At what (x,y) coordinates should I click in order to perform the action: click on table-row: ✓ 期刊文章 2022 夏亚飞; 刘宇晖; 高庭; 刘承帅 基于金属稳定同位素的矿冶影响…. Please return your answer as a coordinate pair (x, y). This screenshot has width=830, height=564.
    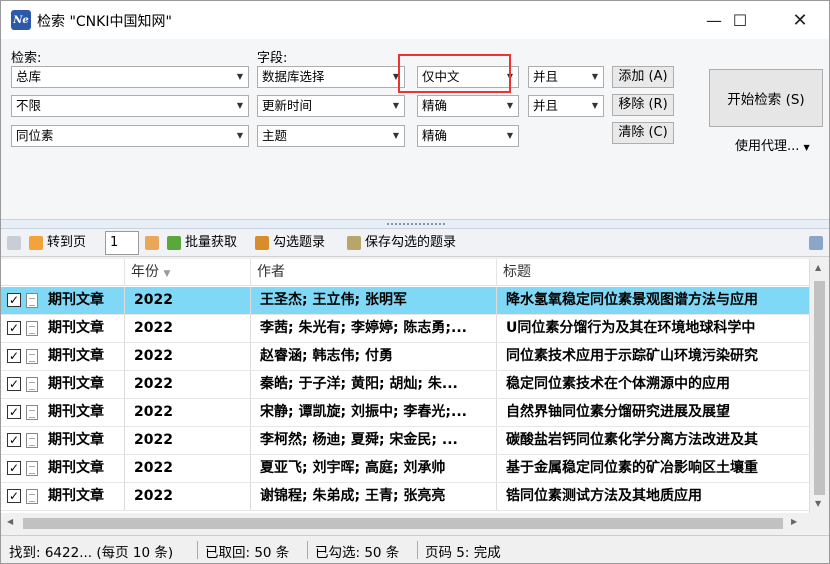
    Looking at the image, I should click on (405, 469).